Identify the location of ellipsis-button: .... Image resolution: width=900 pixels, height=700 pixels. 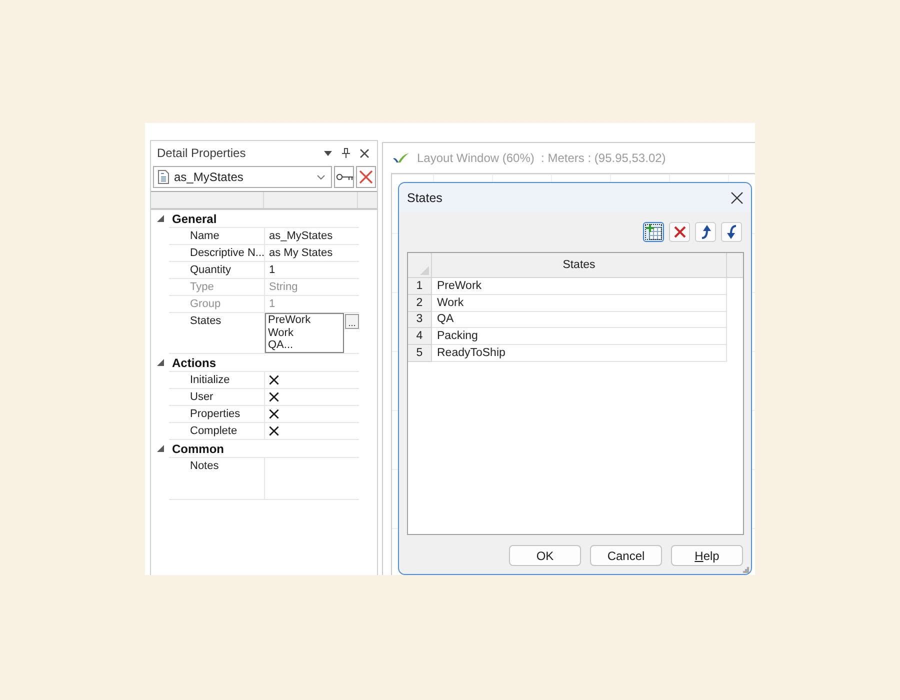
(352, 321).